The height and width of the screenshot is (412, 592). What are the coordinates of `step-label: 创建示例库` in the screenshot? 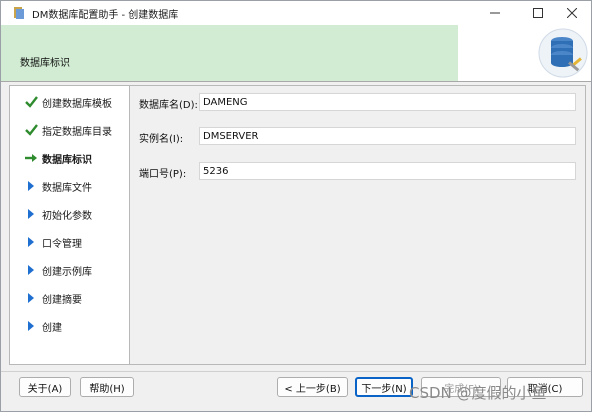 It's located at (67, 272).